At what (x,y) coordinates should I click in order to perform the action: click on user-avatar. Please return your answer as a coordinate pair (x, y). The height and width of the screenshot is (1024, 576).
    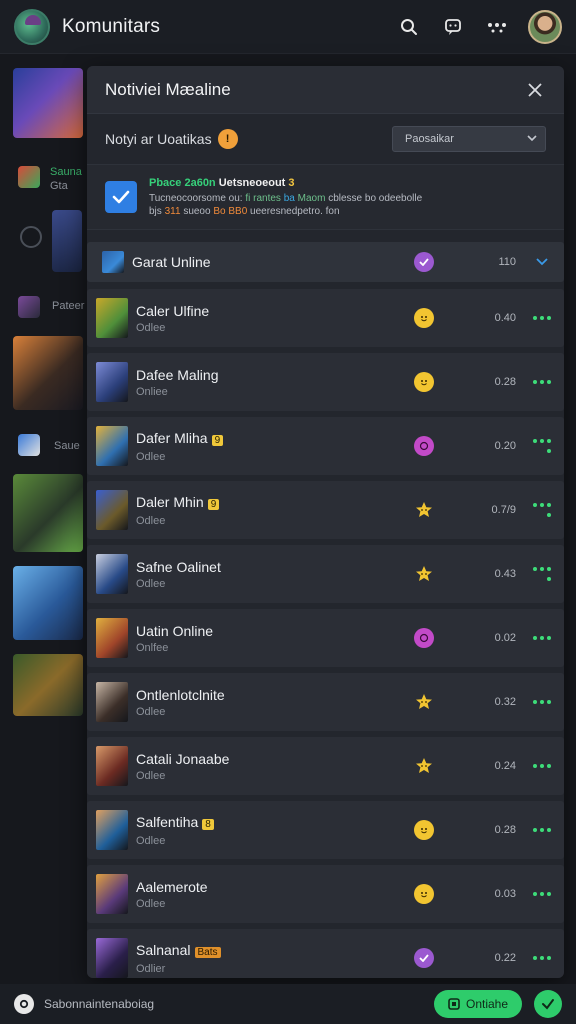
    Looking at the image, I should click on (545, 26).